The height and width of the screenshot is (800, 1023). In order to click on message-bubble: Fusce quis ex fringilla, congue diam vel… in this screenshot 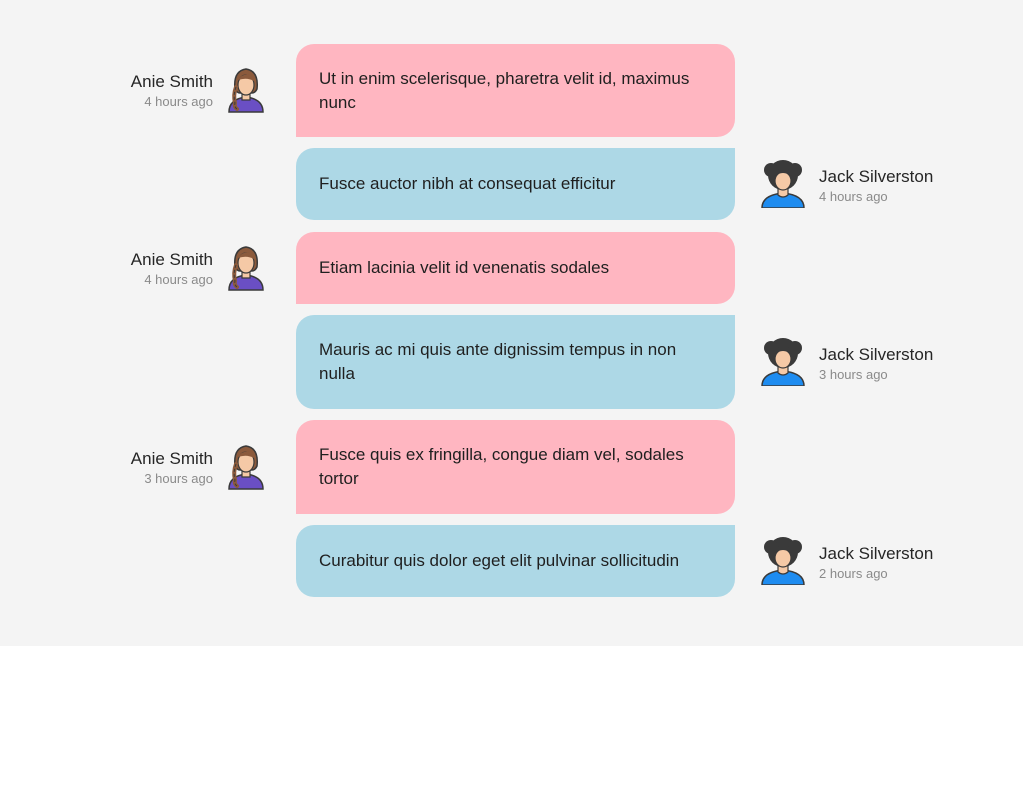, I will do `click(515, 467)`.